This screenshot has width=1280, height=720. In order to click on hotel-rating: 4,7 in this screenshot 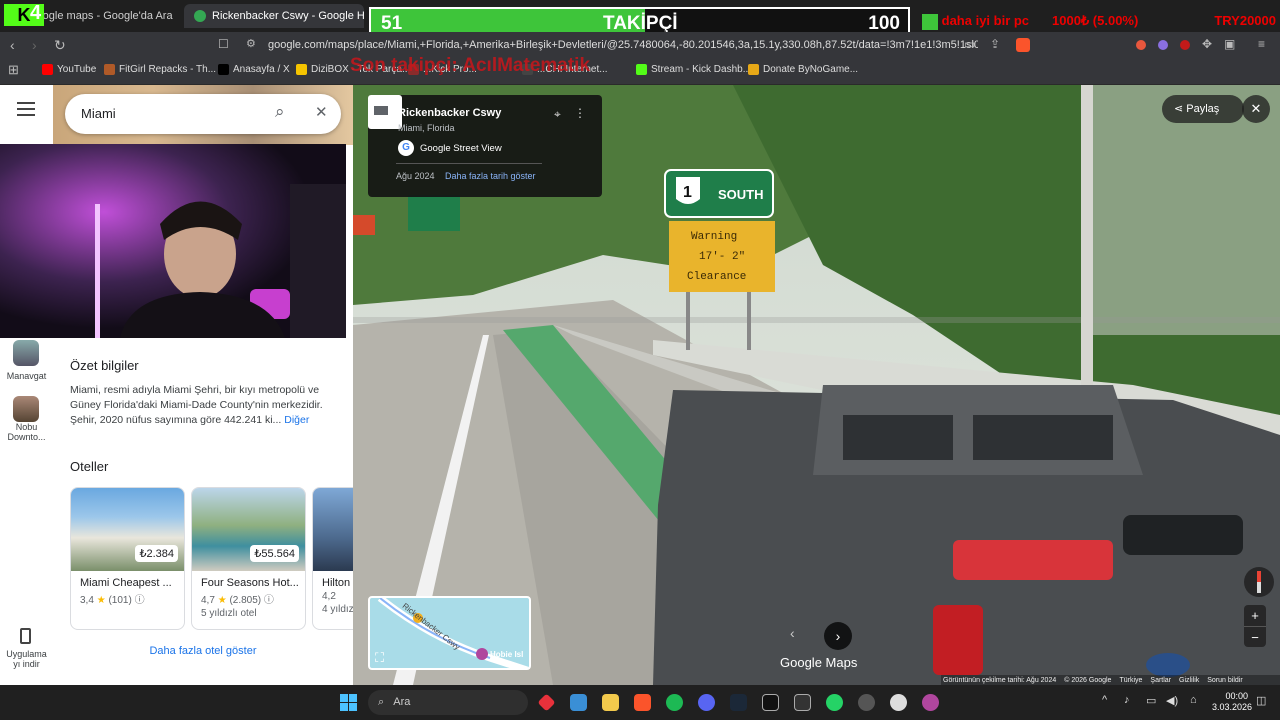, I will do `click(208, 600)`.